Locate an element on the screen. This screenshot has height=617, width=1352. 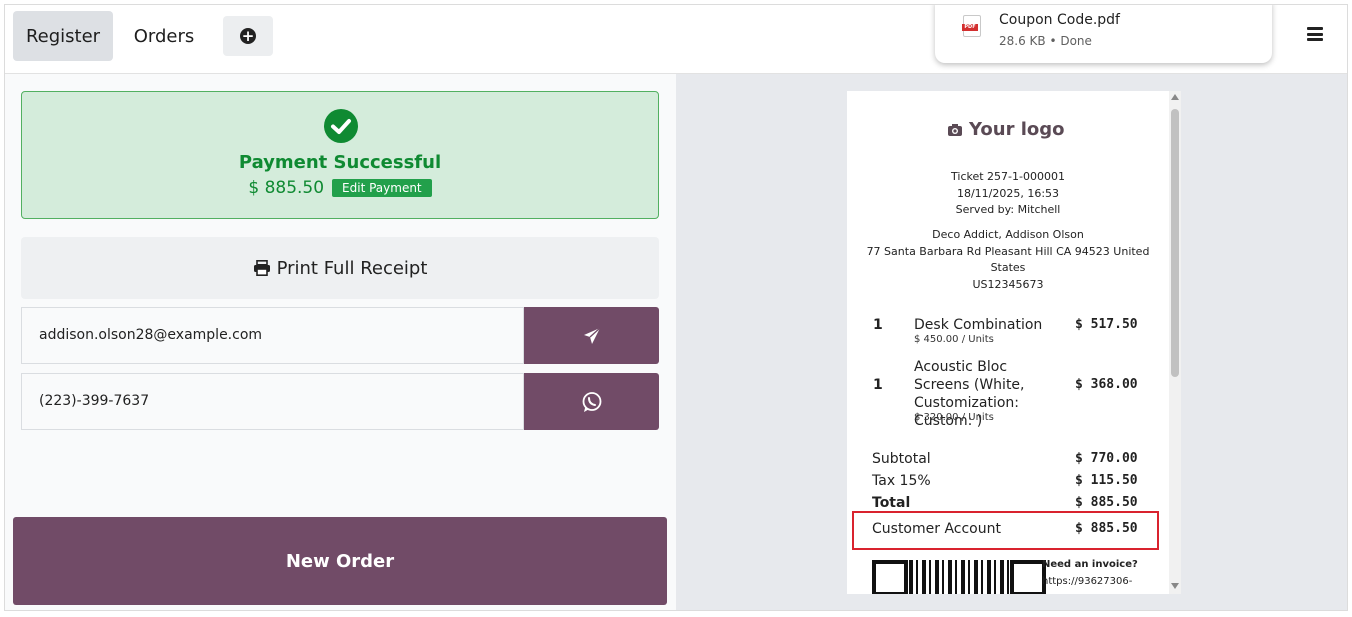
item-price: $ 517.50 is located at coordinates (1106, 324).